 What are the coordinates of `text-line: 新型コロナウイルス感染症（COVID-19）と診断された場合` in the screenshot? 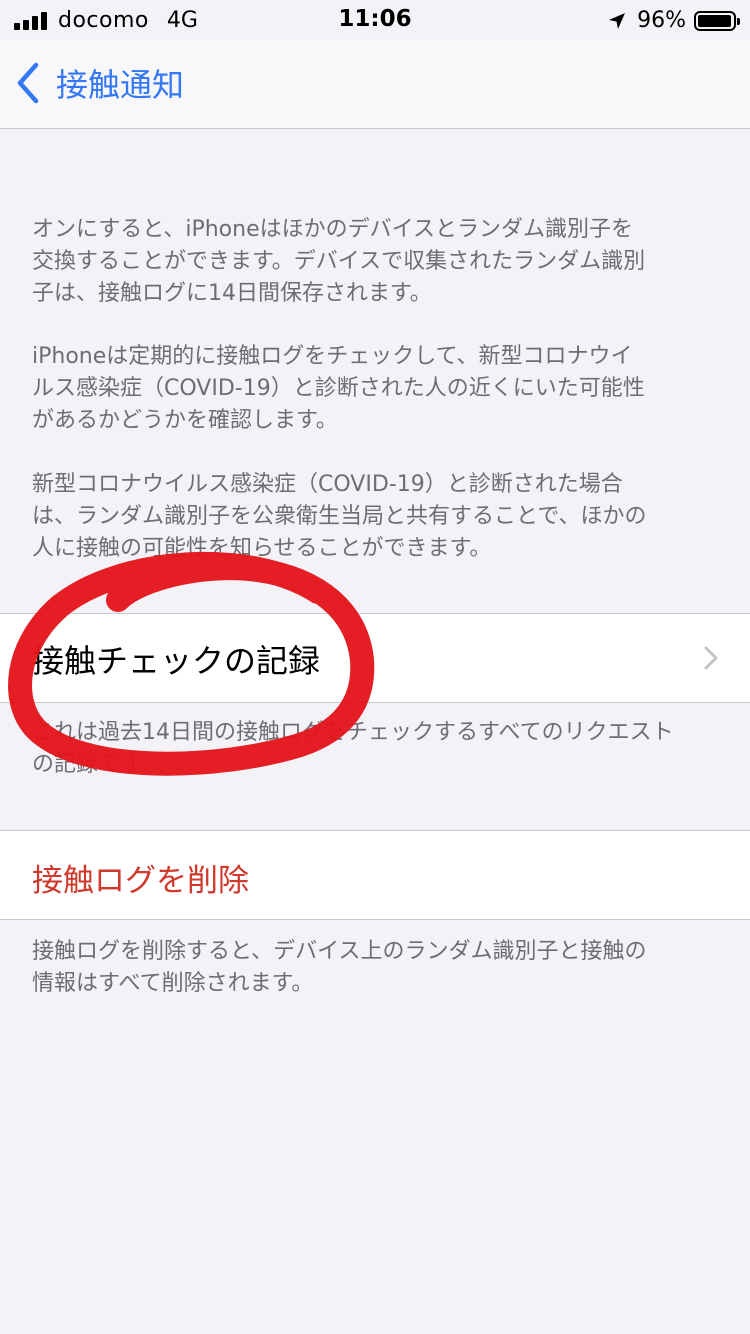 It's located at (327, 484).